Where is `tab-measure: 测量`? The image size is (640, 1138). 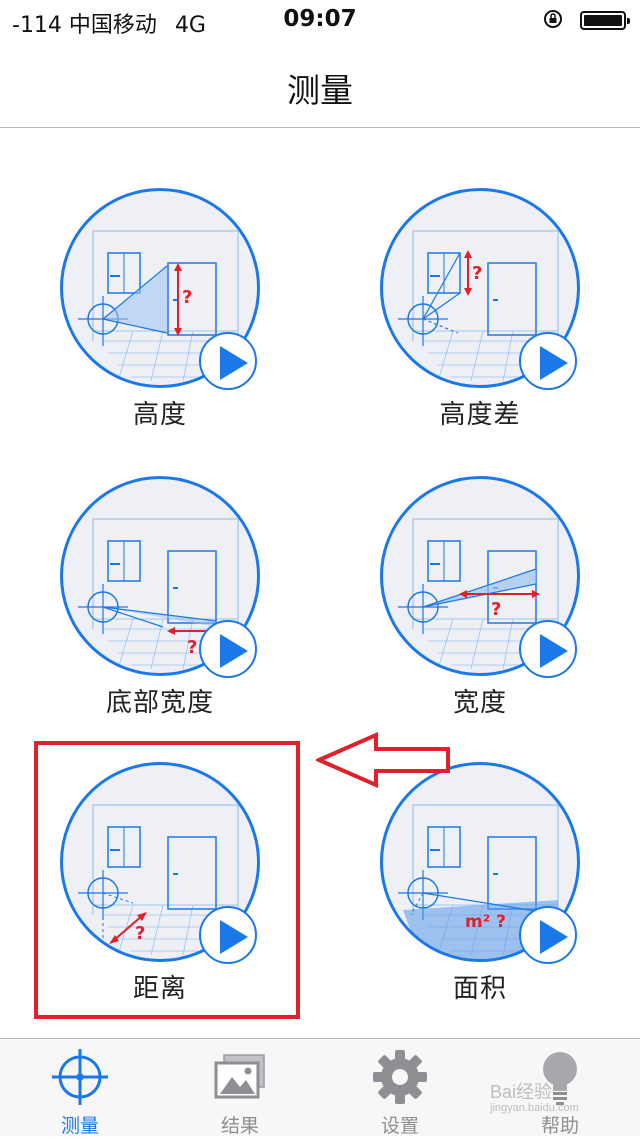 tab-measure: 测量 is located at coordinates (80, 1088).